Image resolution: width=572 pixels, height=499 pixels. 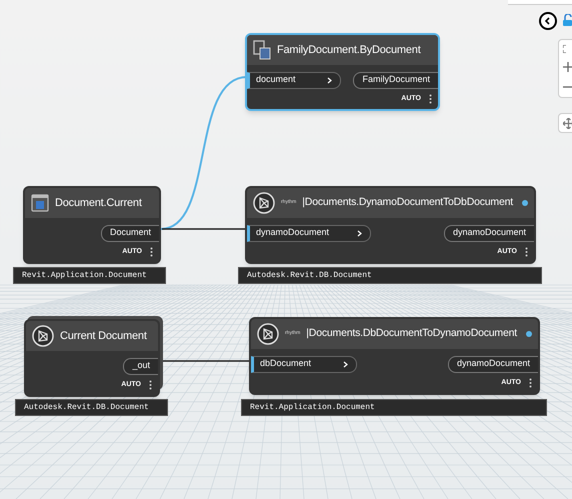 What do you see at coordinates (407, 202) in the screenshot?
I see `node-title: |Documents.DynamoDocumentToDbDocument` at bounding box center [407, 202].